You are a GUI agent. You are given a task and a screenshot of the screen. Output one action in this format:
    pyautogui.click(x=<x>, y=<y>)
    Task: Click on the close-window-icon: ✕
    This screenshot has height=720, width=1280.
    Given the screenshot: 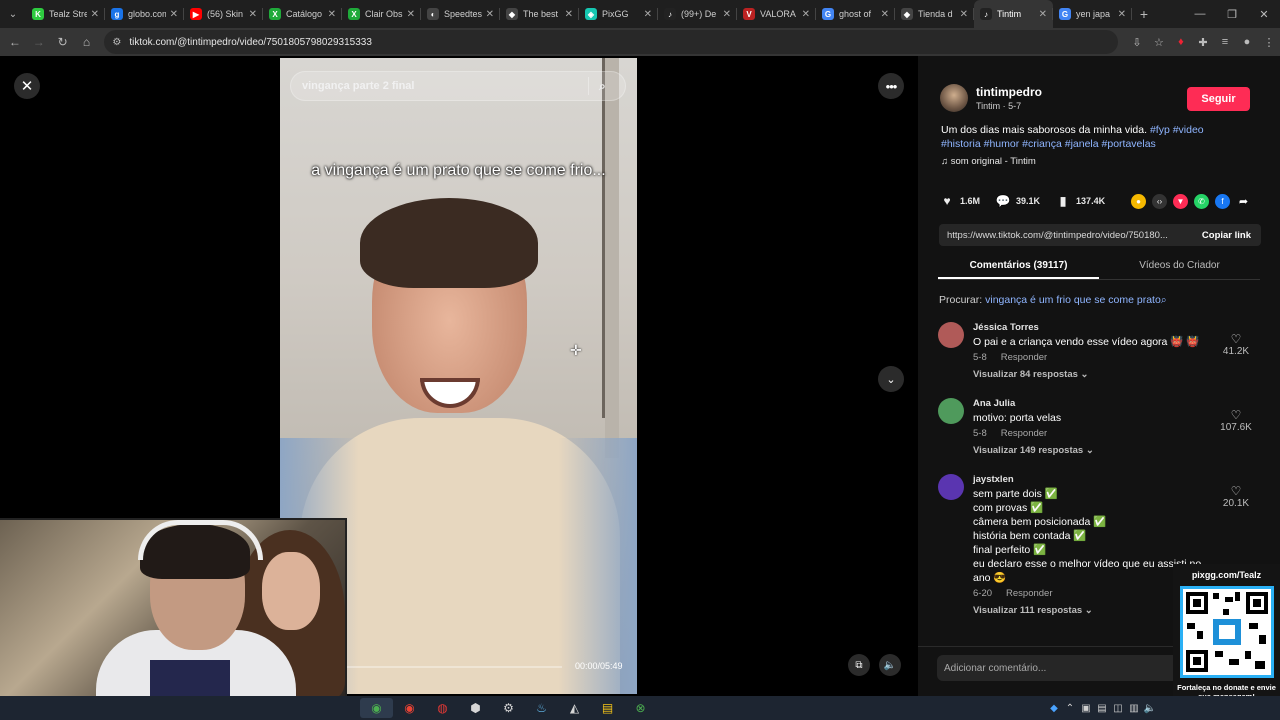 What is the action you would take?
    pyautogui.click(x=1264, y=14)
    